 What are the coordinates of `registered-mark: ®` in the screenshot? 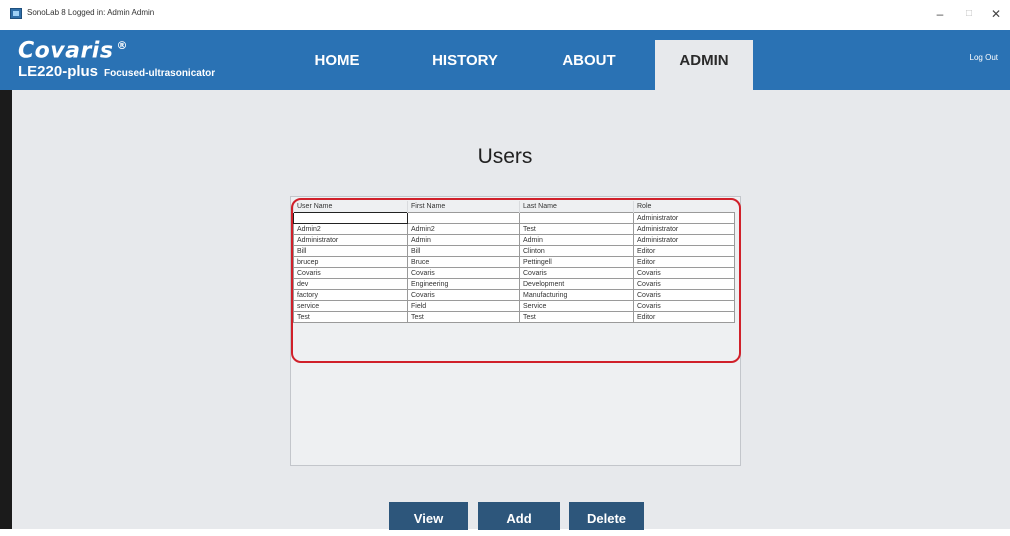 It's located at (122, 45).